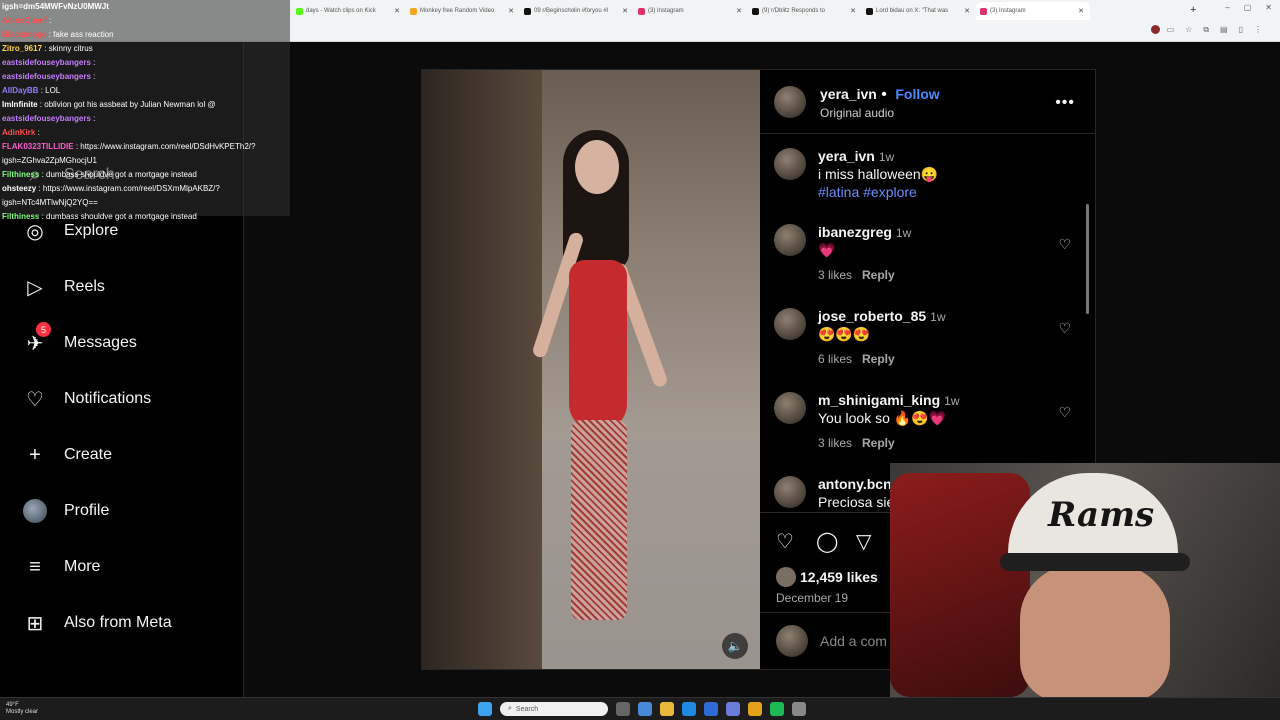  Describe the element at coordinates (1156, 29) in the screenshot. I see `profile-avatar` at that location.